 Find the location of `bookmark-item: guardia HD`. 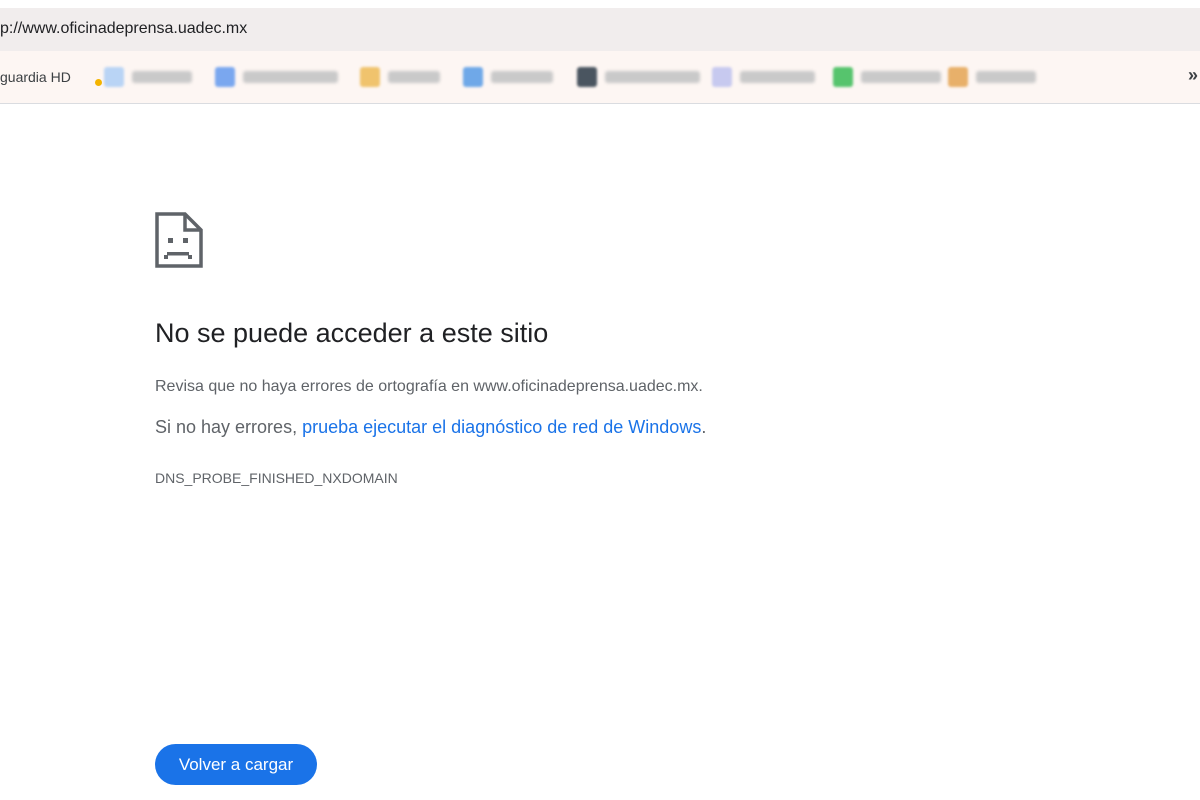

bookmark-item: guardia HD is located at coordinates (35, 77).